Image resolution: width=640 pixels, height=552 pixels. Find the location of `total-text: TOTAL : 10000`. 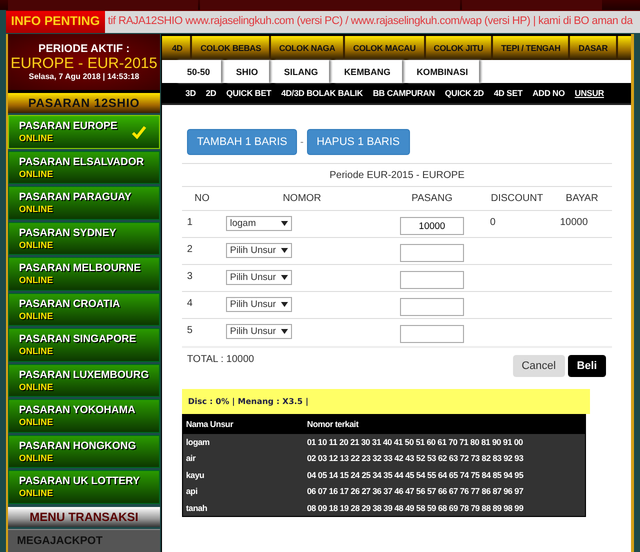

total-text: TOTAL : 10000 is located at coordinates (220, 359).